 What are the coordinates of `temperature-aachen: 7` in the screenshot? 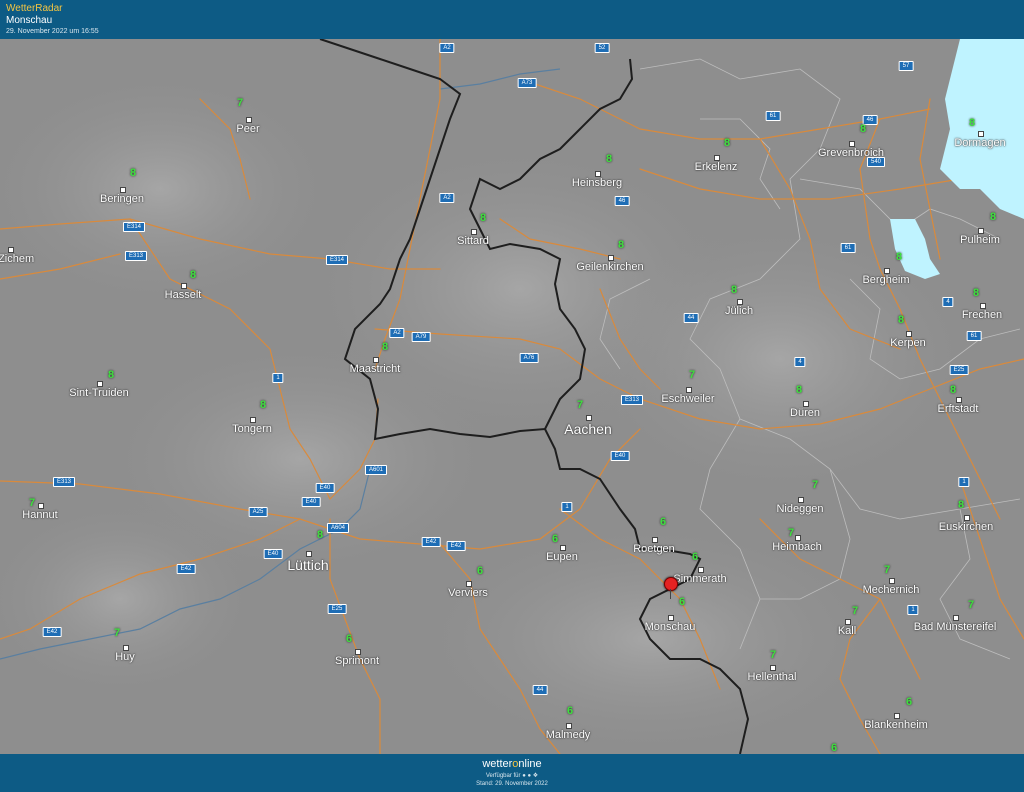 It's located at (580, 405).